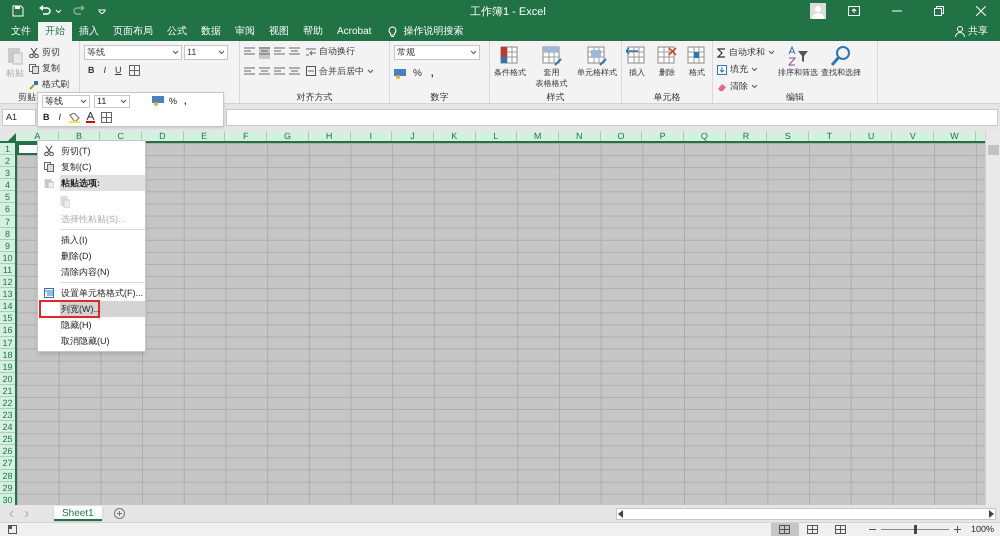 Image resolution: width=1000 pixels, height=536 pixels. I want to click on row-header: 5, so click(7, 197).